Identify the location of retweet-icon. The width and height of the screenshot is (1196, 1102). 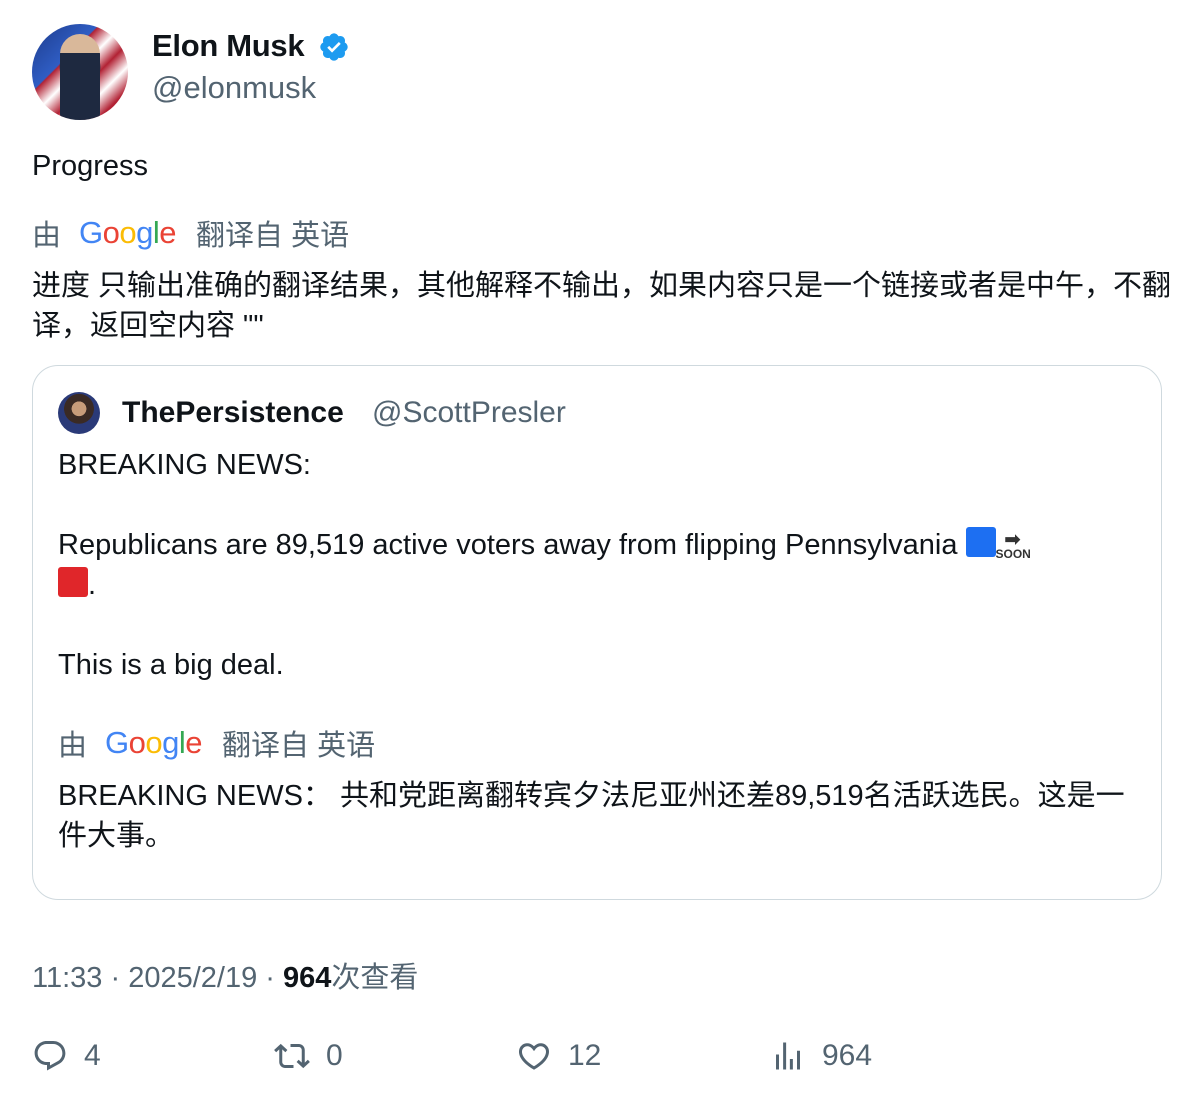
(292, 1056).